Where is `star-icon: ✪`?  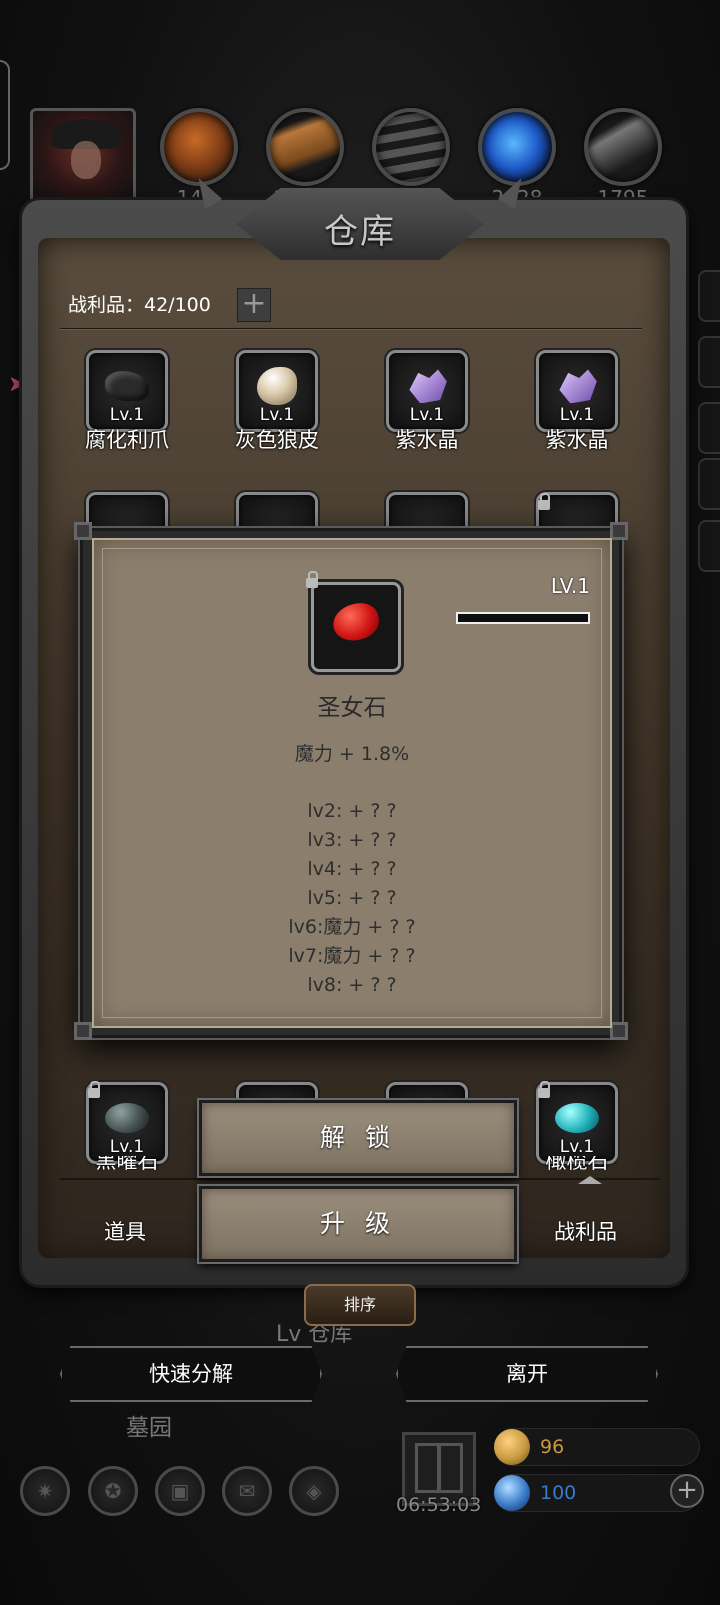 star-icon: ✪ is located at coordinates (113, 1491).